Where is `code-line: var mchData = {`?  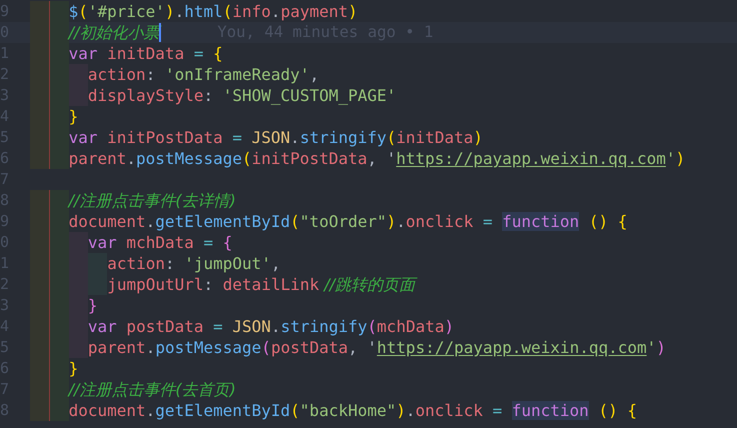 code-line: var mchData = { is located at coordinates (160, 242).